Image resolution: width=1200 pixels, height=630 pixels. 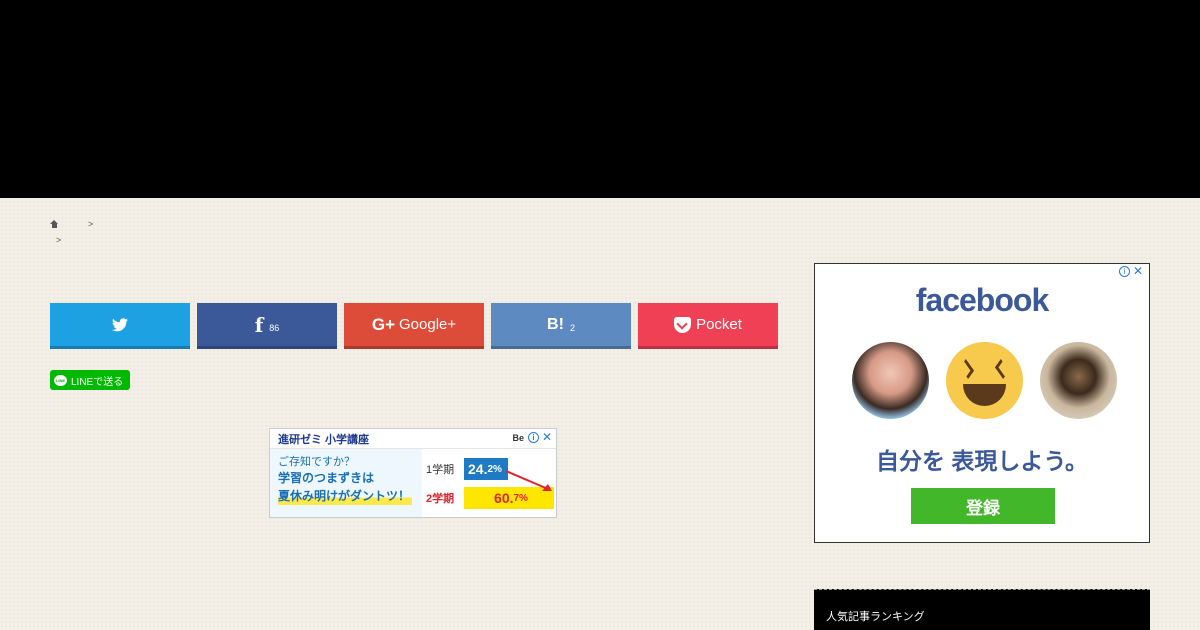 What do you see at coordinates (486, 469) in the screenshot?
I see `term1-value: 24. 2%` at bounding box center [486, 469].